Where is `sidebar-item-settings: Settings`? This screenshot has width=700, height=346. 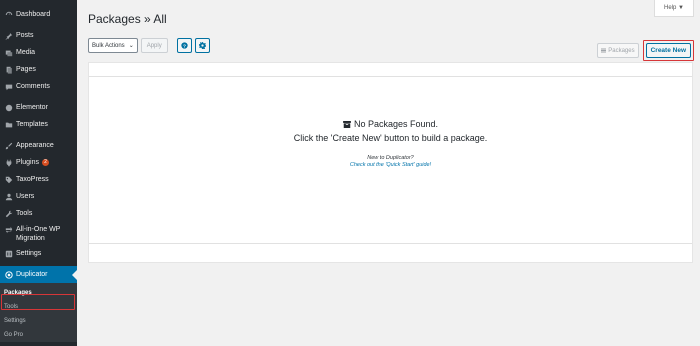
sidebar-item-settings: Settings is located at coordinates (38, 253).